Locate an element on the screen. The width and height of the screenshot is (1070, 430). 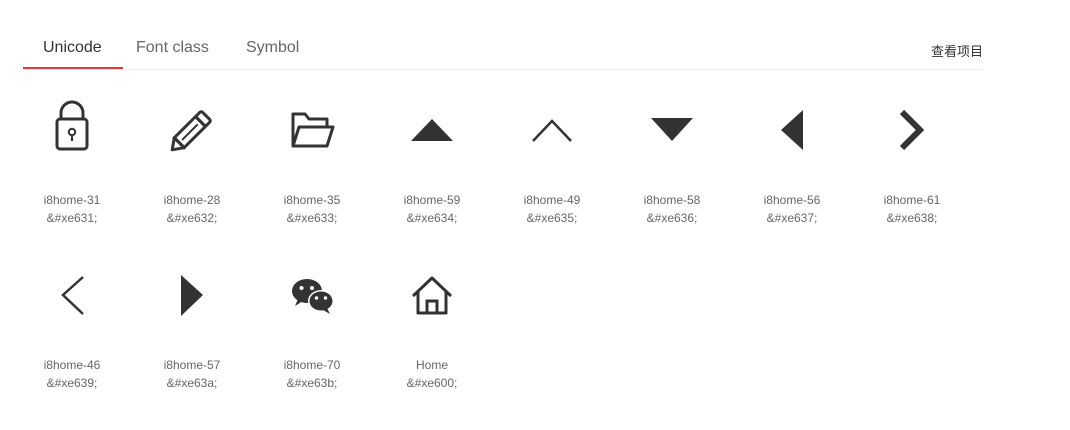
chevron-right-bold-icon is located at coordinates (912, 130).